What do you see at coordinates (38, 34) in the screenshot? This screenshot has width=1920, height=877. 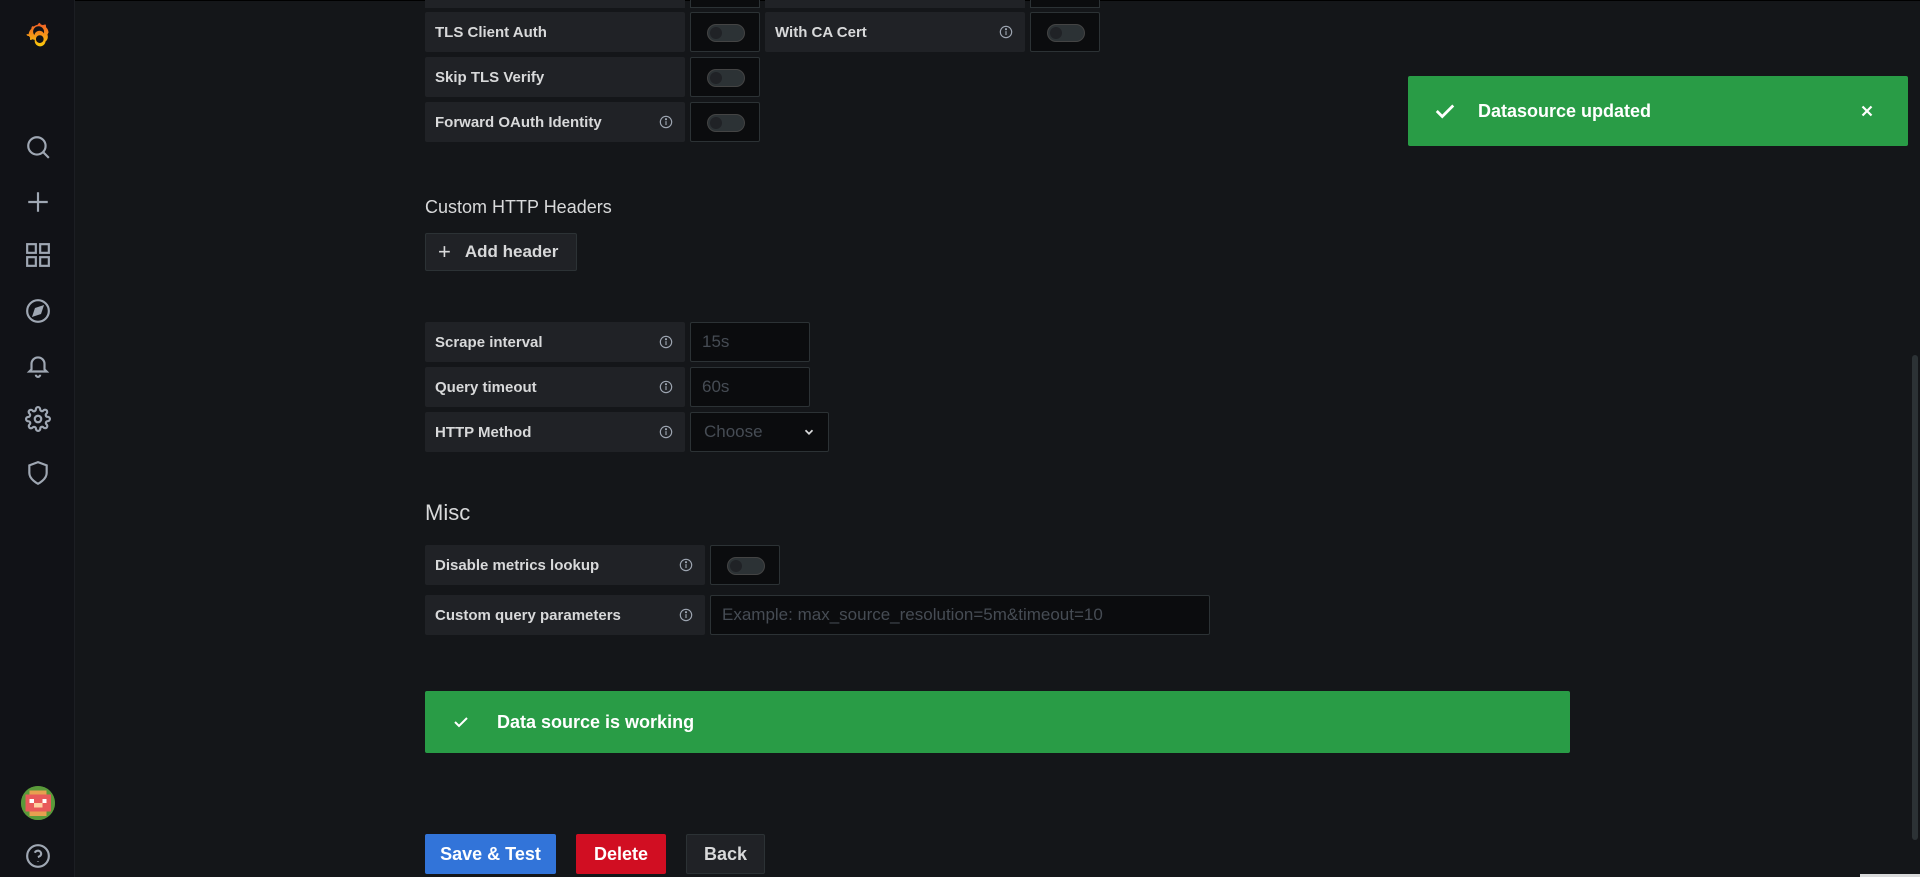 I see `grafana-logo-icon` at bounding box center [38, 34].